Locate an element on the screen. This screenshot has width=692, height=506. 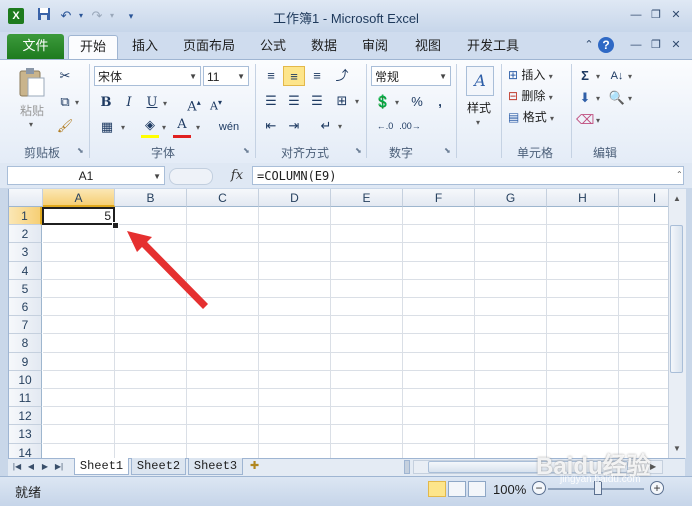
italic-icon: I is located at coordinates (129, 103).